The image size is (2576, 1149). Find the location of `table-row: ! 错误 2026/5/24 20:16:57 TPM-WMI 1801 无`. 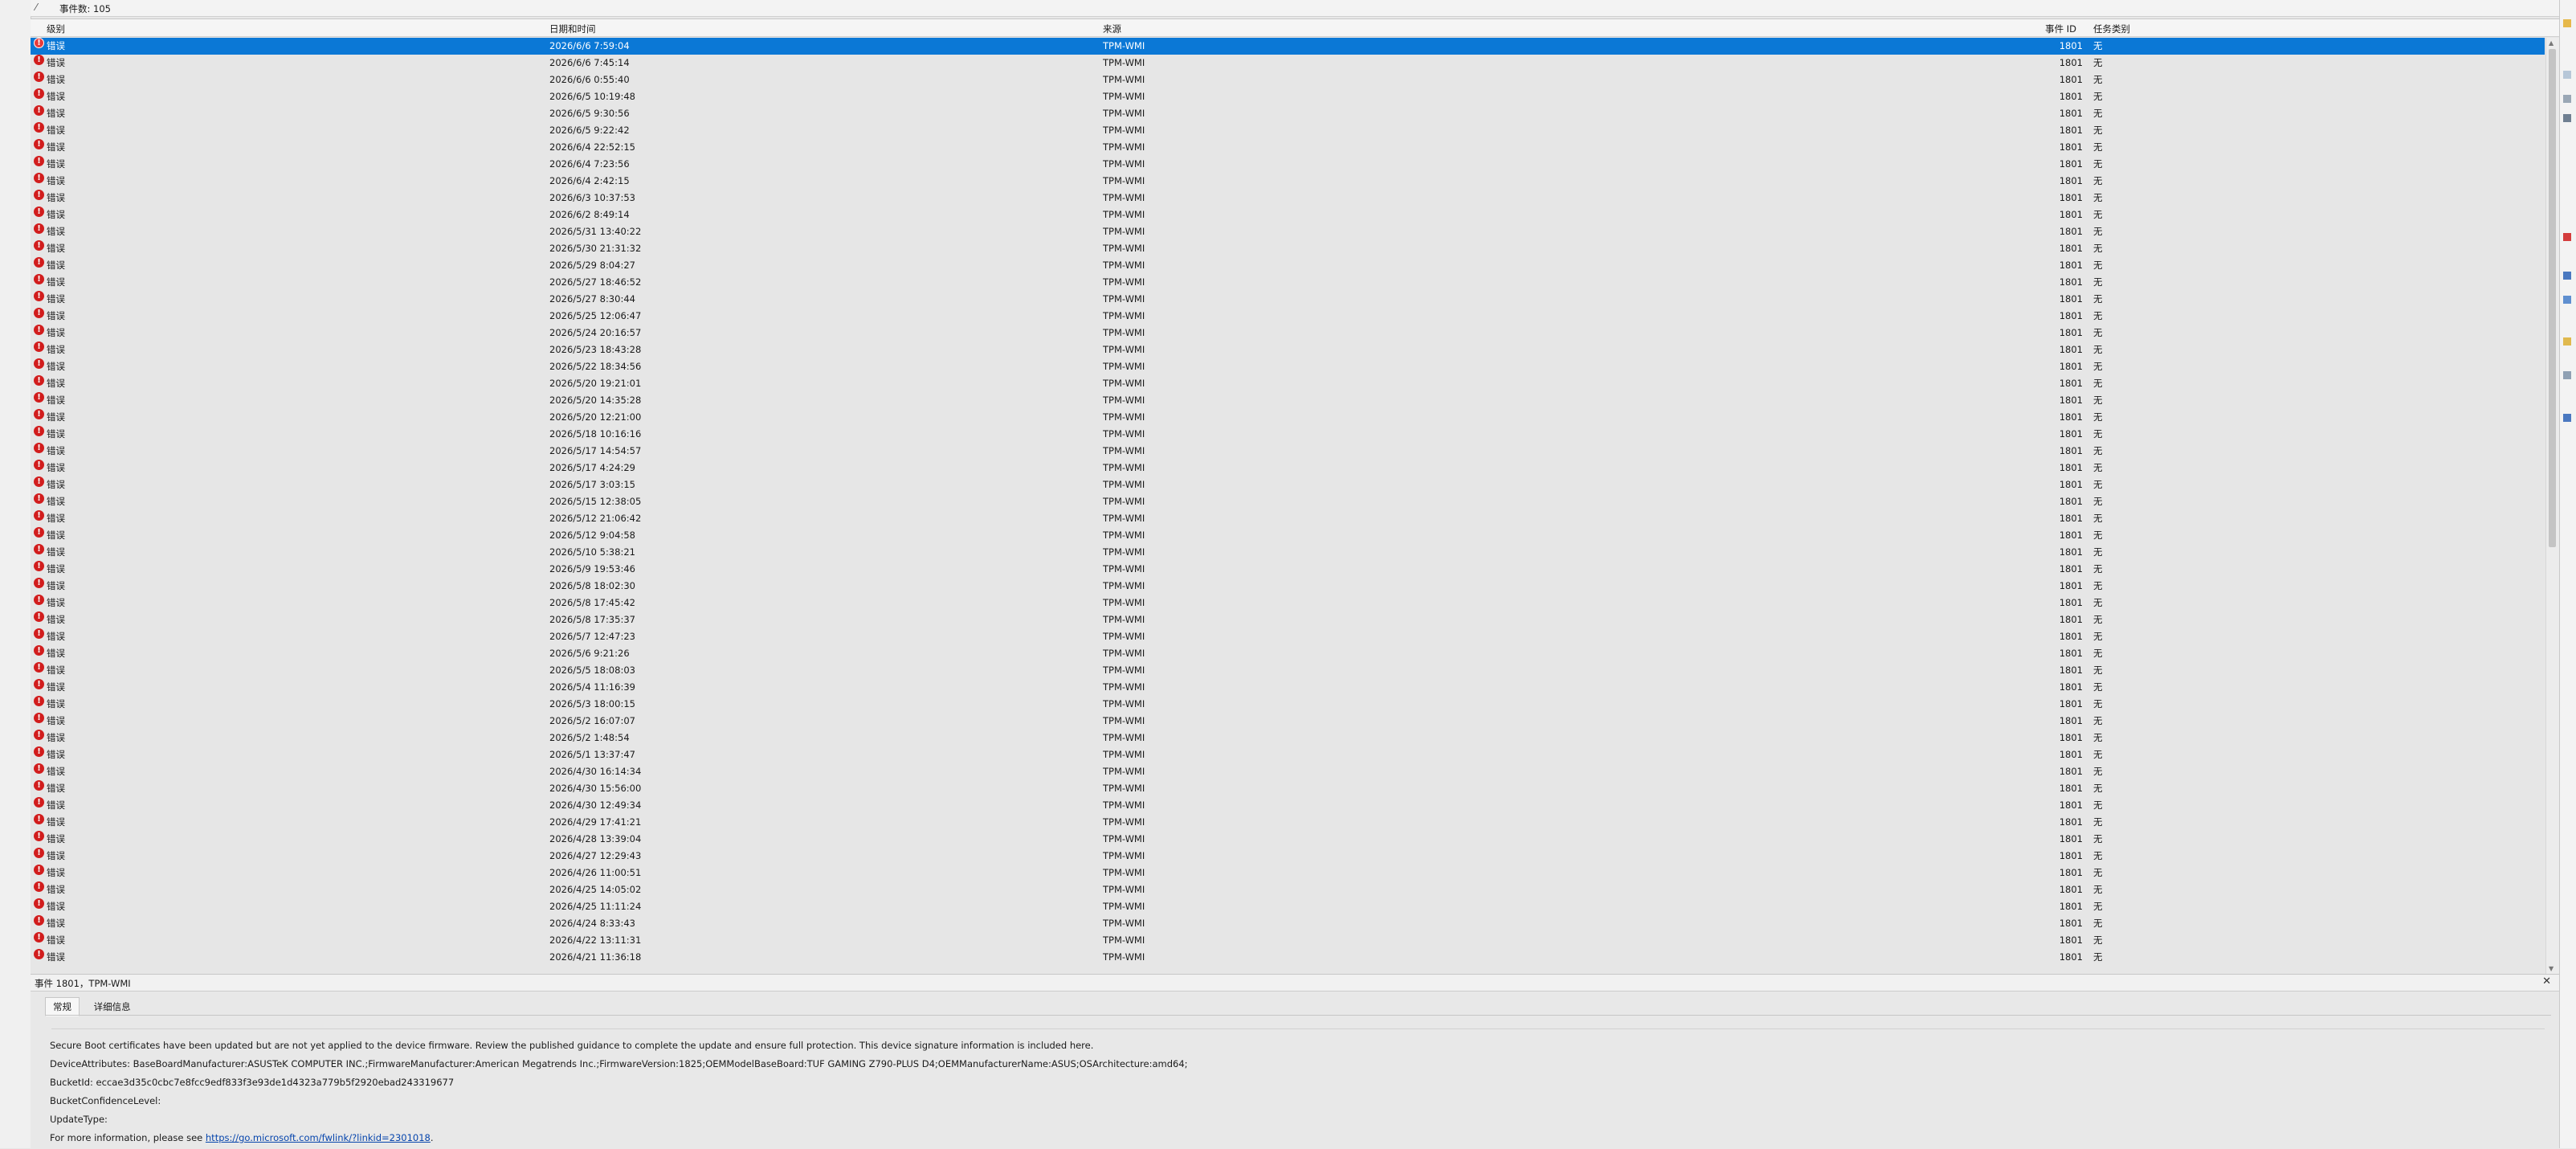

table-row: ! 错误 2026/5/24 20:16:57 TPM-WMI 1801 无 is located at coordinates (1288, 333).